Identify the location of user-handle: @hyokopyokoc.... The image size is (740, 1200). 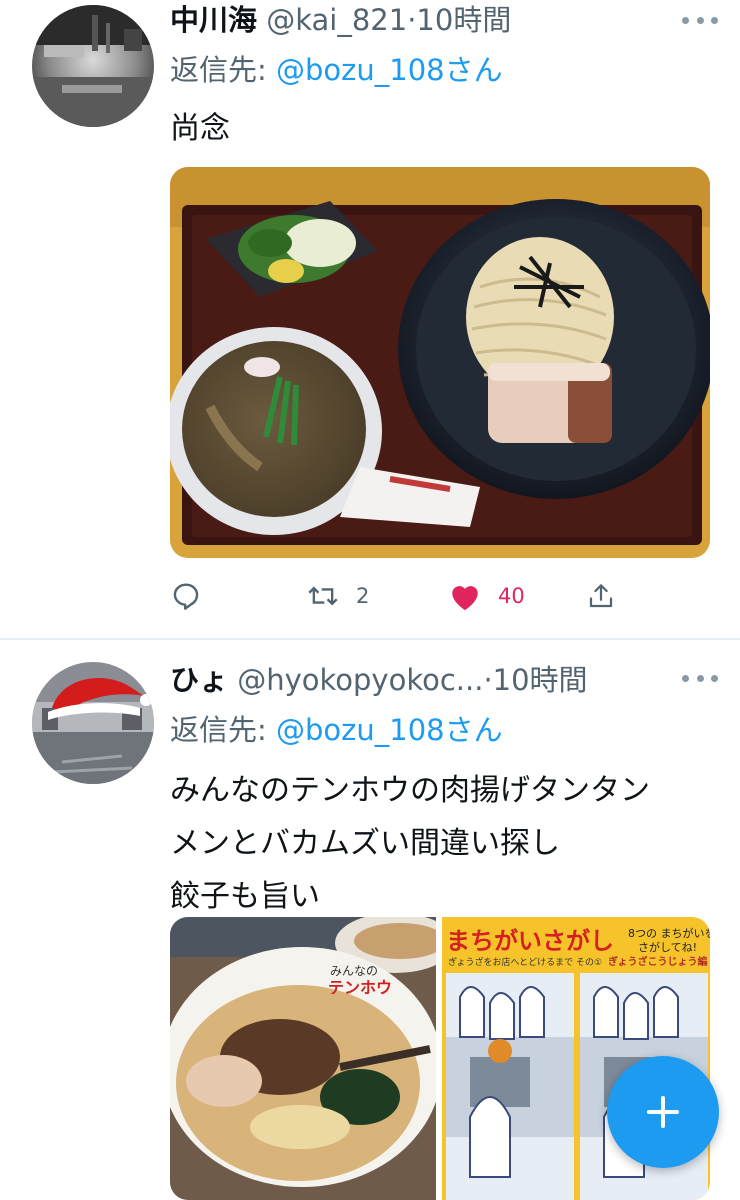
(360, 680).